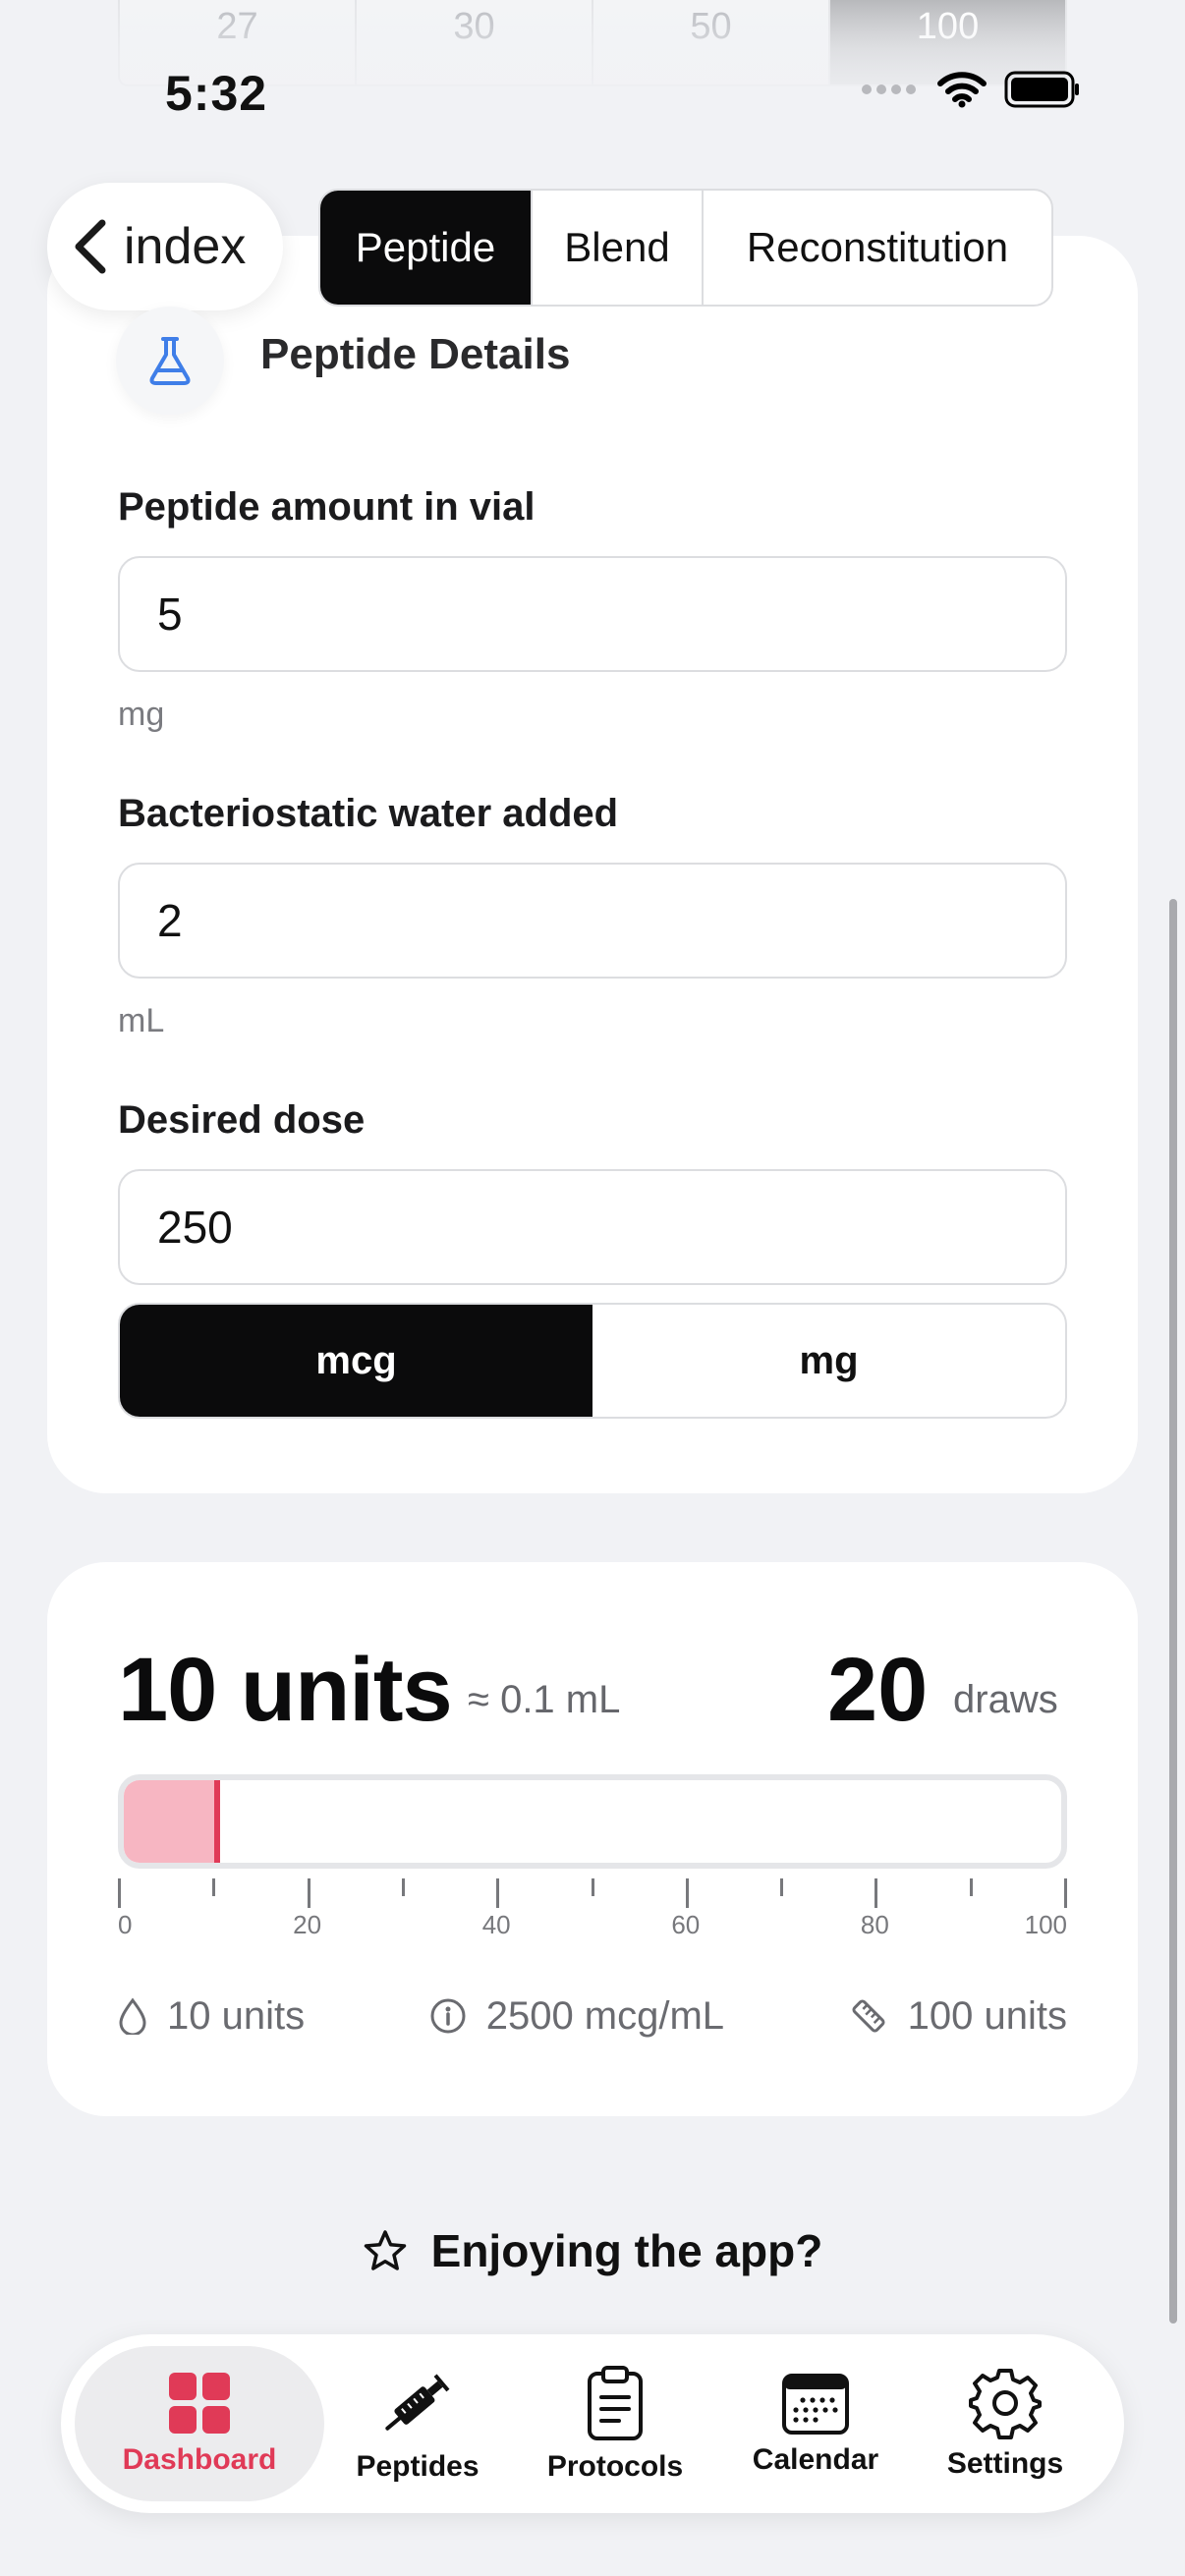  What do you see at coordinates (1006, 1699) in the screenshot?
I see `draws-label: draws` at bounding box center [1006, 1699].